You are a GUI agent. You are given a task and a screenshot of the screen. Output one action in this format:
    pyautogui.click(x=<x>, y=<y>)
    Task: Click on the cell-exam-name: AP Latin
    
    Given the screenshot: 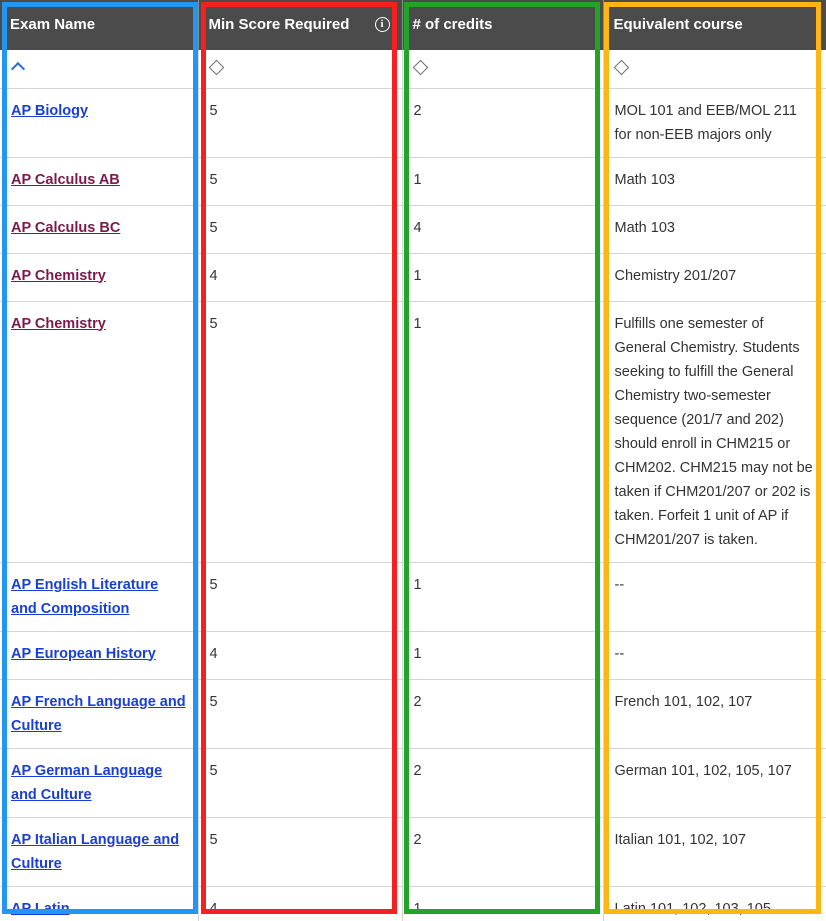 What is the action you would take?
    pyautogui.click(x=99, y=903)
    